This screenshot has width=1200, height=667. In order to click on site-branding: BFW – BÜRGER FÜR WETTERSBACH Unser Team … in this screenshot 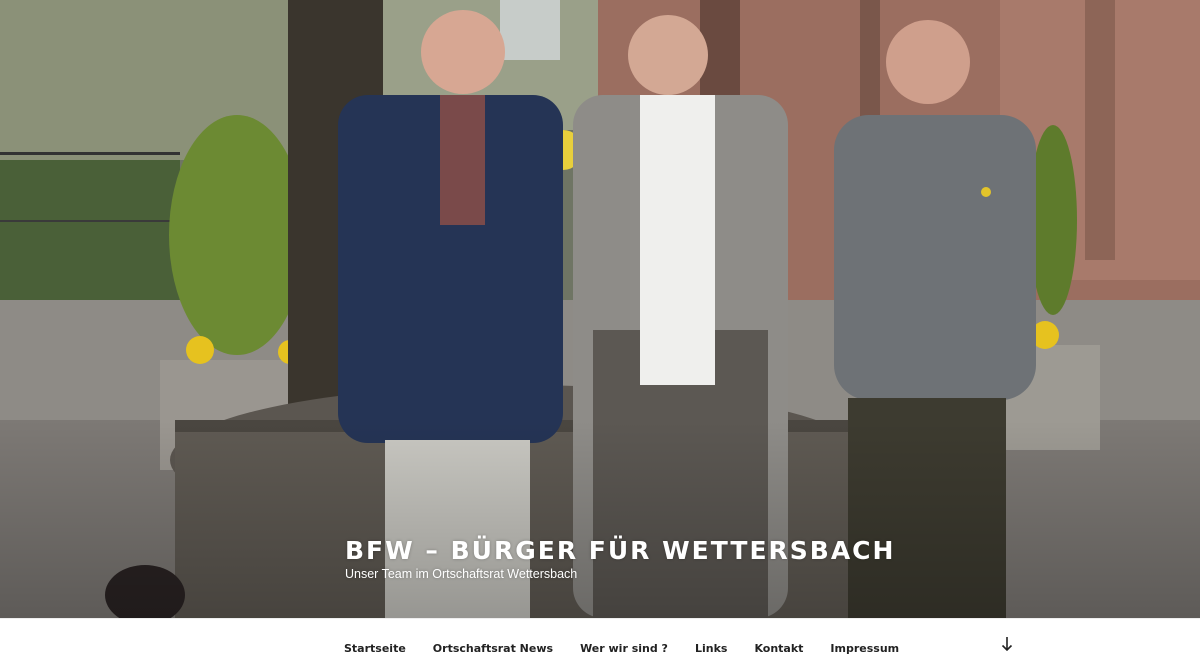, I will do `click(620, 558)`.